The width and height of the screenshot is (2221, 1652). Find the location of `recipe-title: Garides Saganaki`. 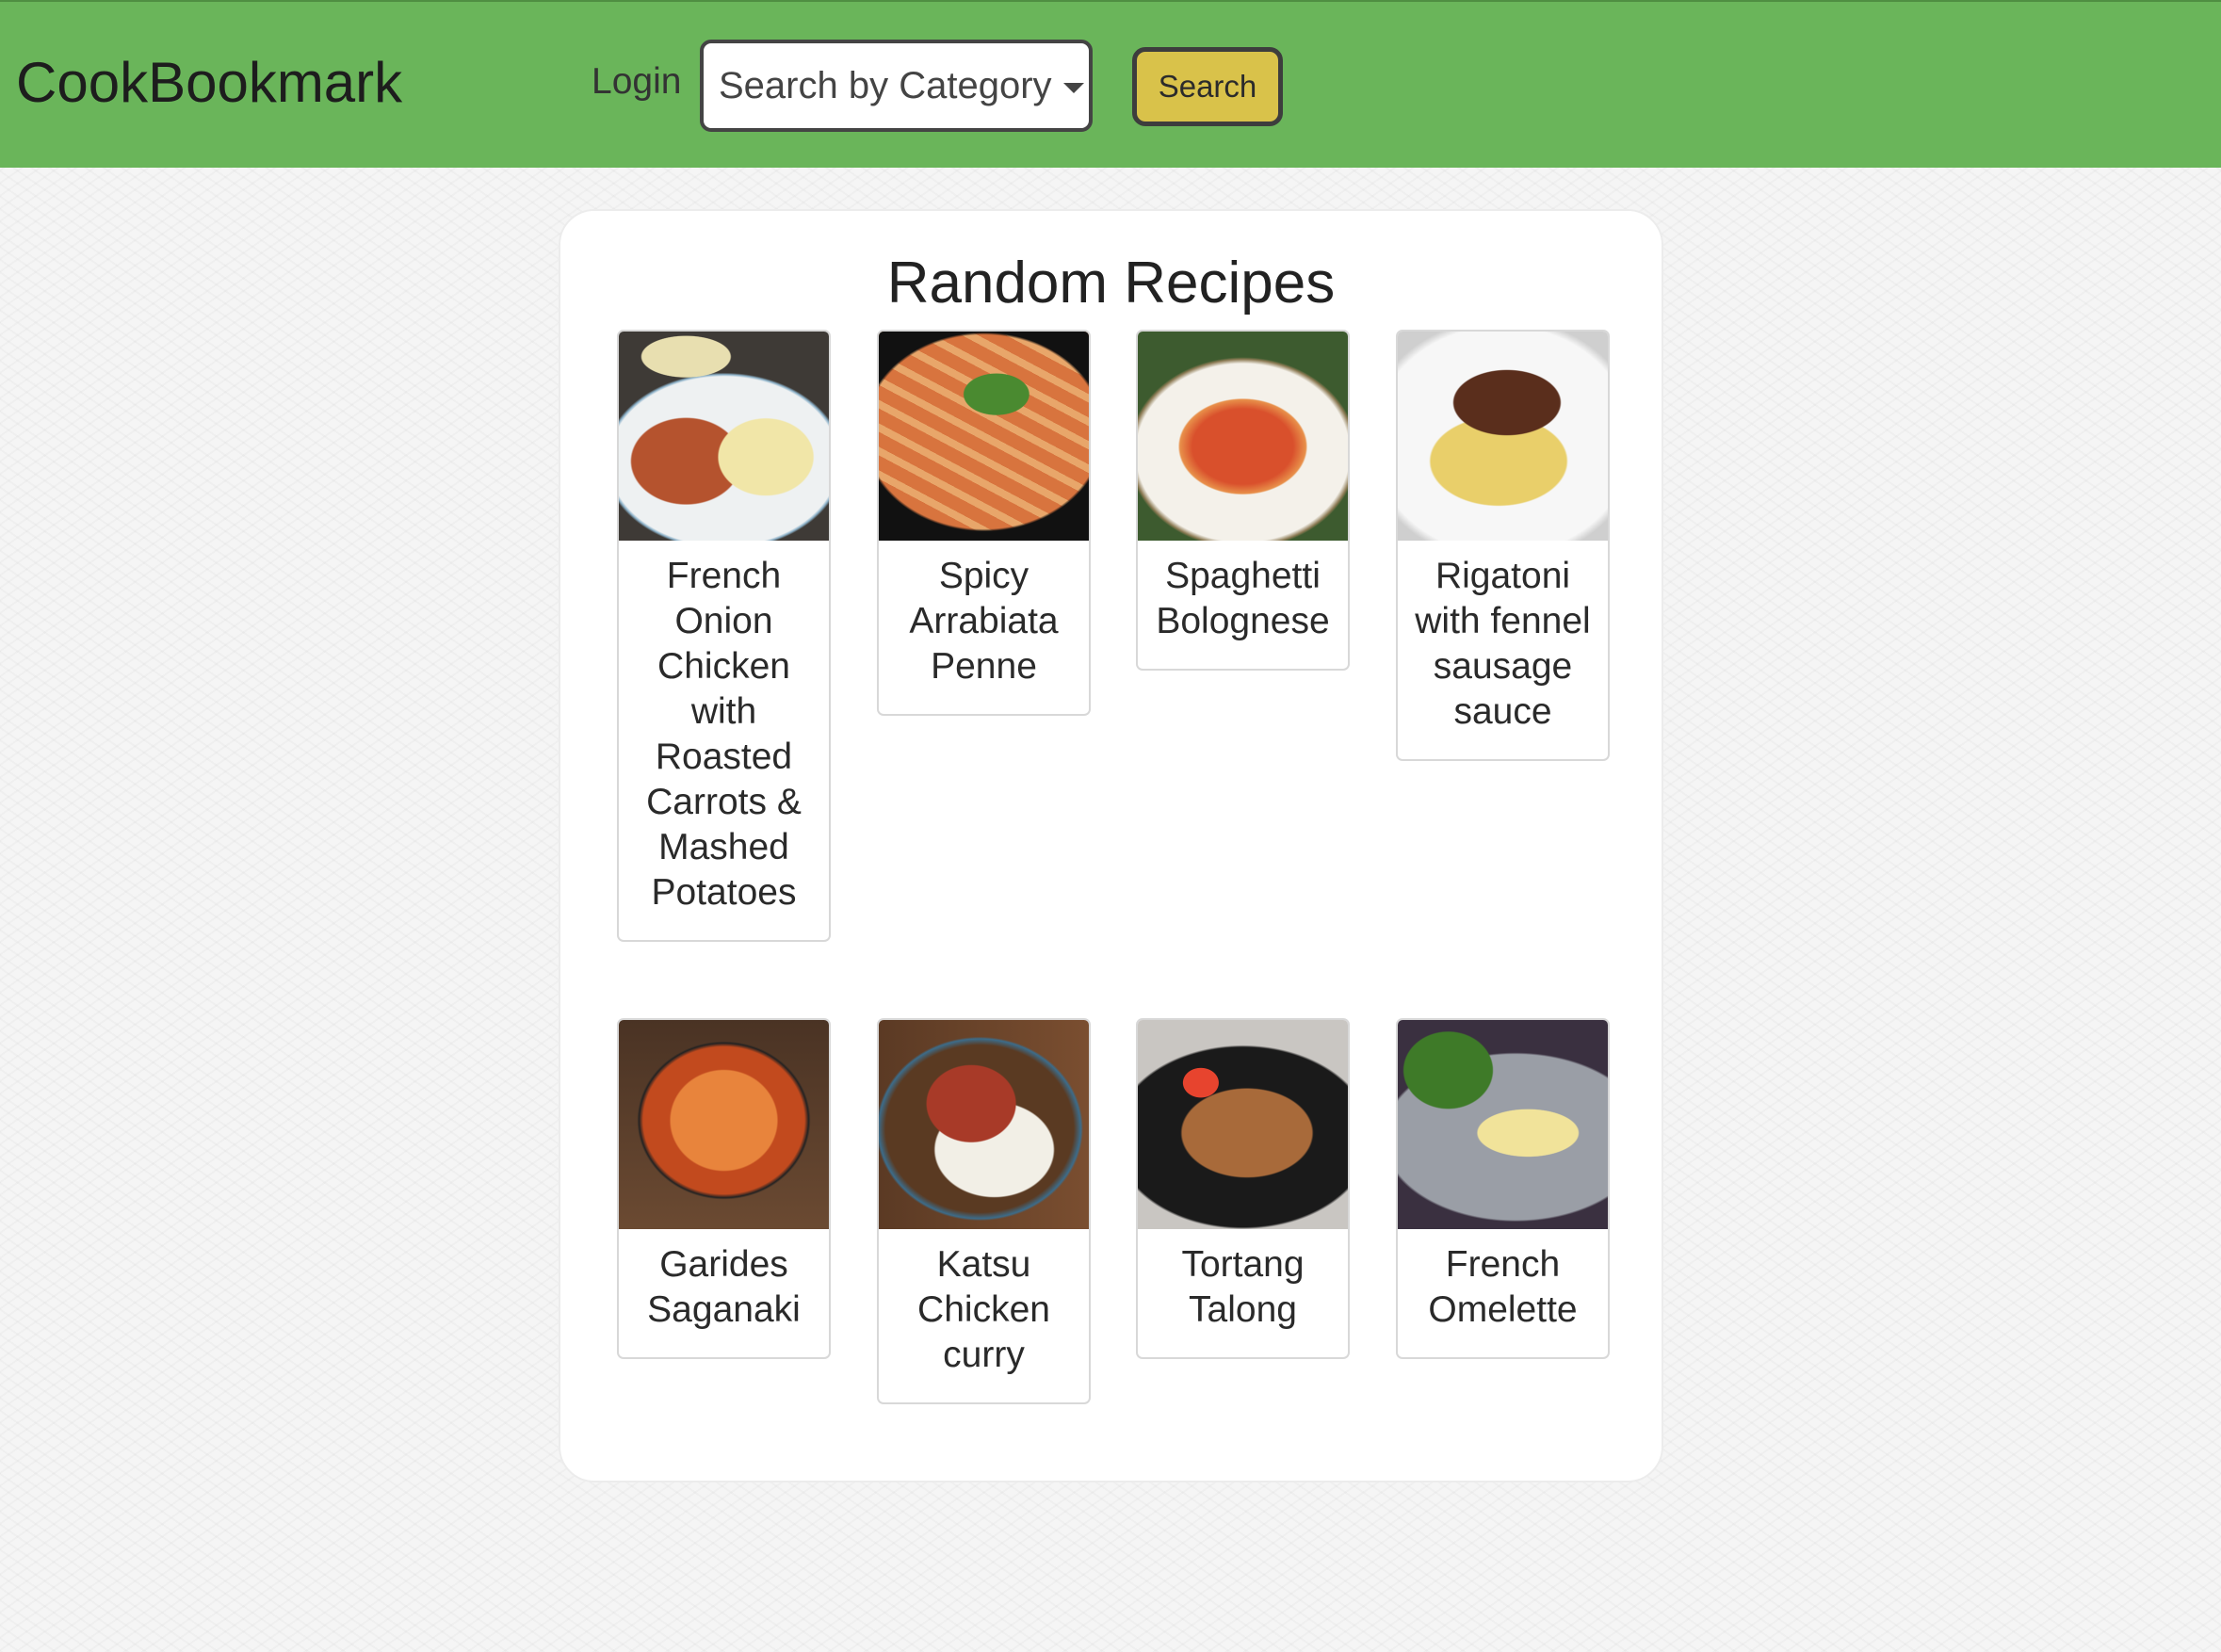

recipe-title: Garides Saganaki is located at coordinates (724, 1287).